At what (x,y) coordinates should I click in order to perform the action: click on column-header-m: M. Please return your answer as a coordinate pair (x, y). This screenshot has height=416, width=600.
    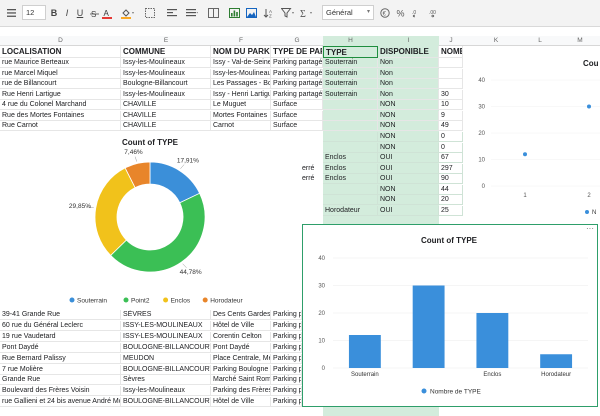
    Looking at the image, I should click on (580, 41).